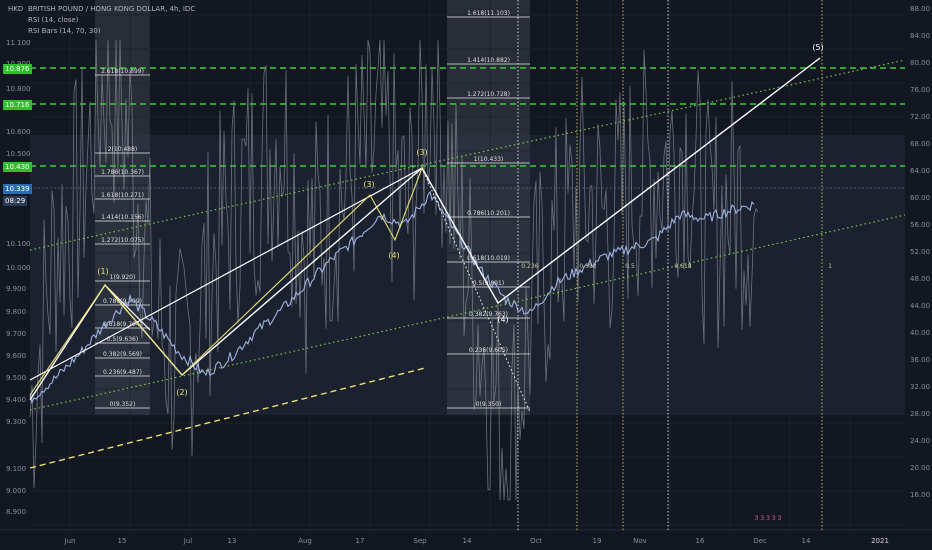 Image resolution: width=932 pixels, height=550 pixels. Describe the element at coordinates (760, 541) in the screenshot. I see `time-tick: Dec` at that location.